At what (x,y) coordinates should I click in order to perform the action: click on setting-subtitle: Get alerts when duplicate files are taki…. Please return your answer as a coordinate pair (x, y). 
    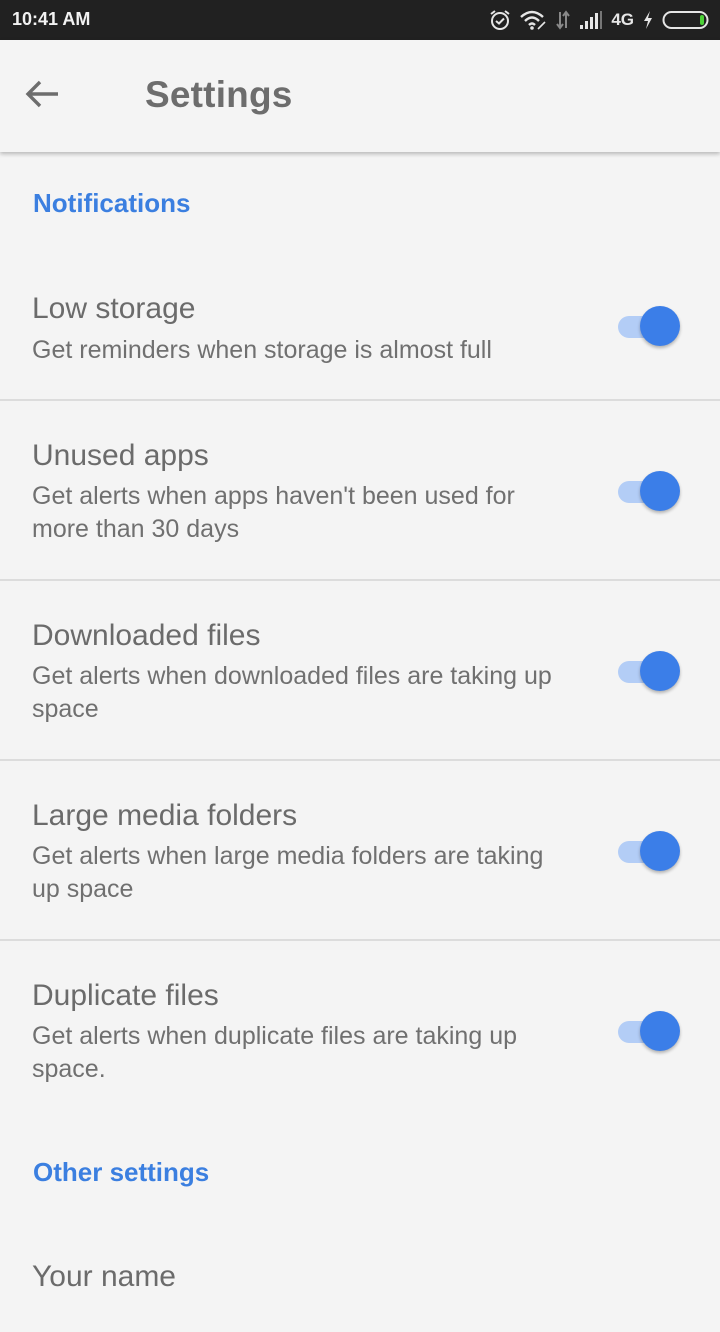
    Looking at the image, I should click on (274, 1052).